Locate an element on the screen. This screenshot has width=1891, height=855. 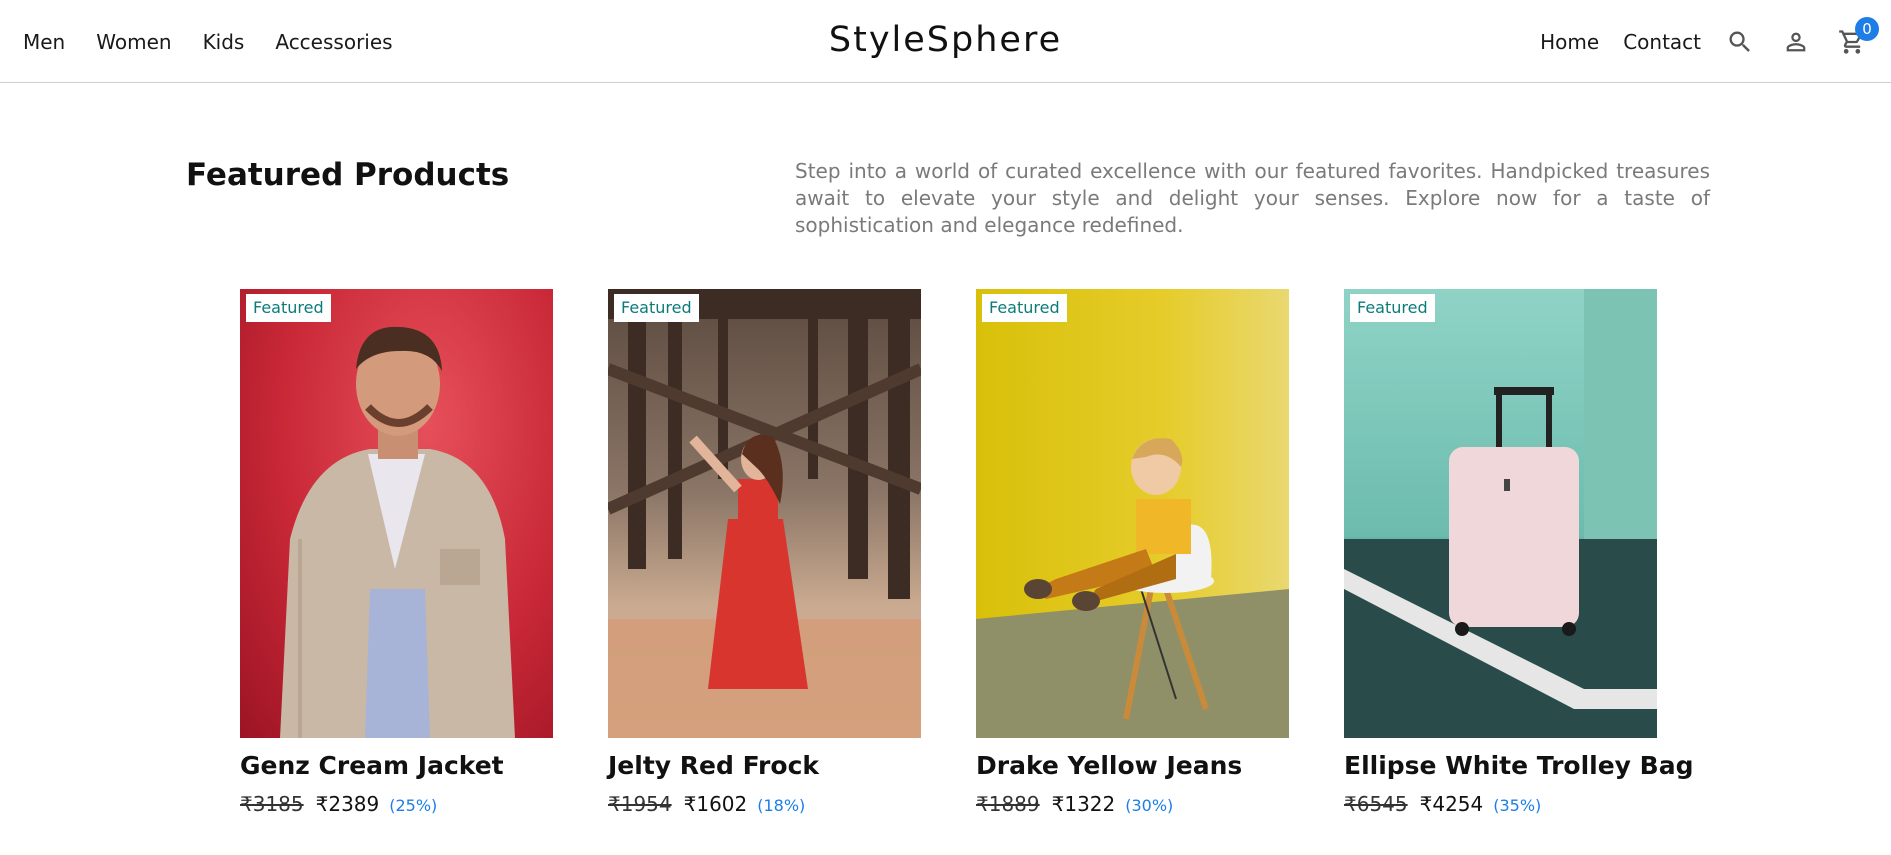
product-photo-jeans is located at coordinates (1132, 588).